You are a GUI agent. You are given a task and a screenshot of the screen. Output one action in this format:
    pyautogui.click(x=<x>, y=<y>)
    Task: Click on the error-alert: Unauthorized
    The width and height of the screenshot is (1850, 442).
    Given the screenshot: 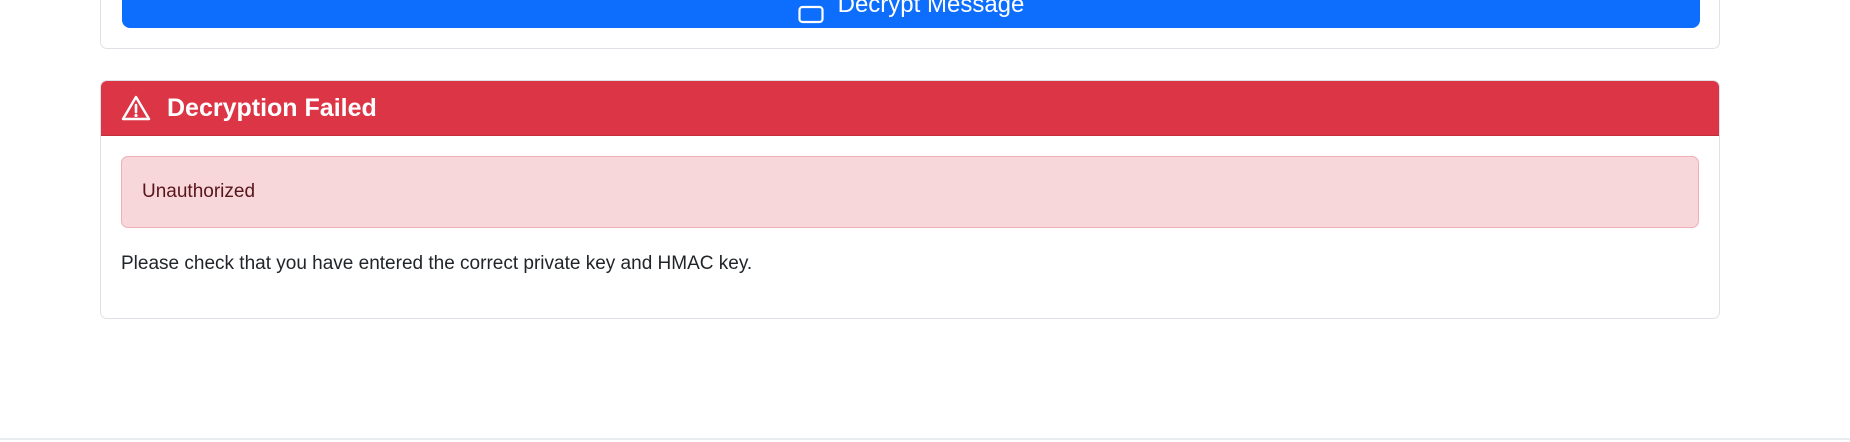 What is the action you would take?
    pyautogui.click(x=910, y=192)
    